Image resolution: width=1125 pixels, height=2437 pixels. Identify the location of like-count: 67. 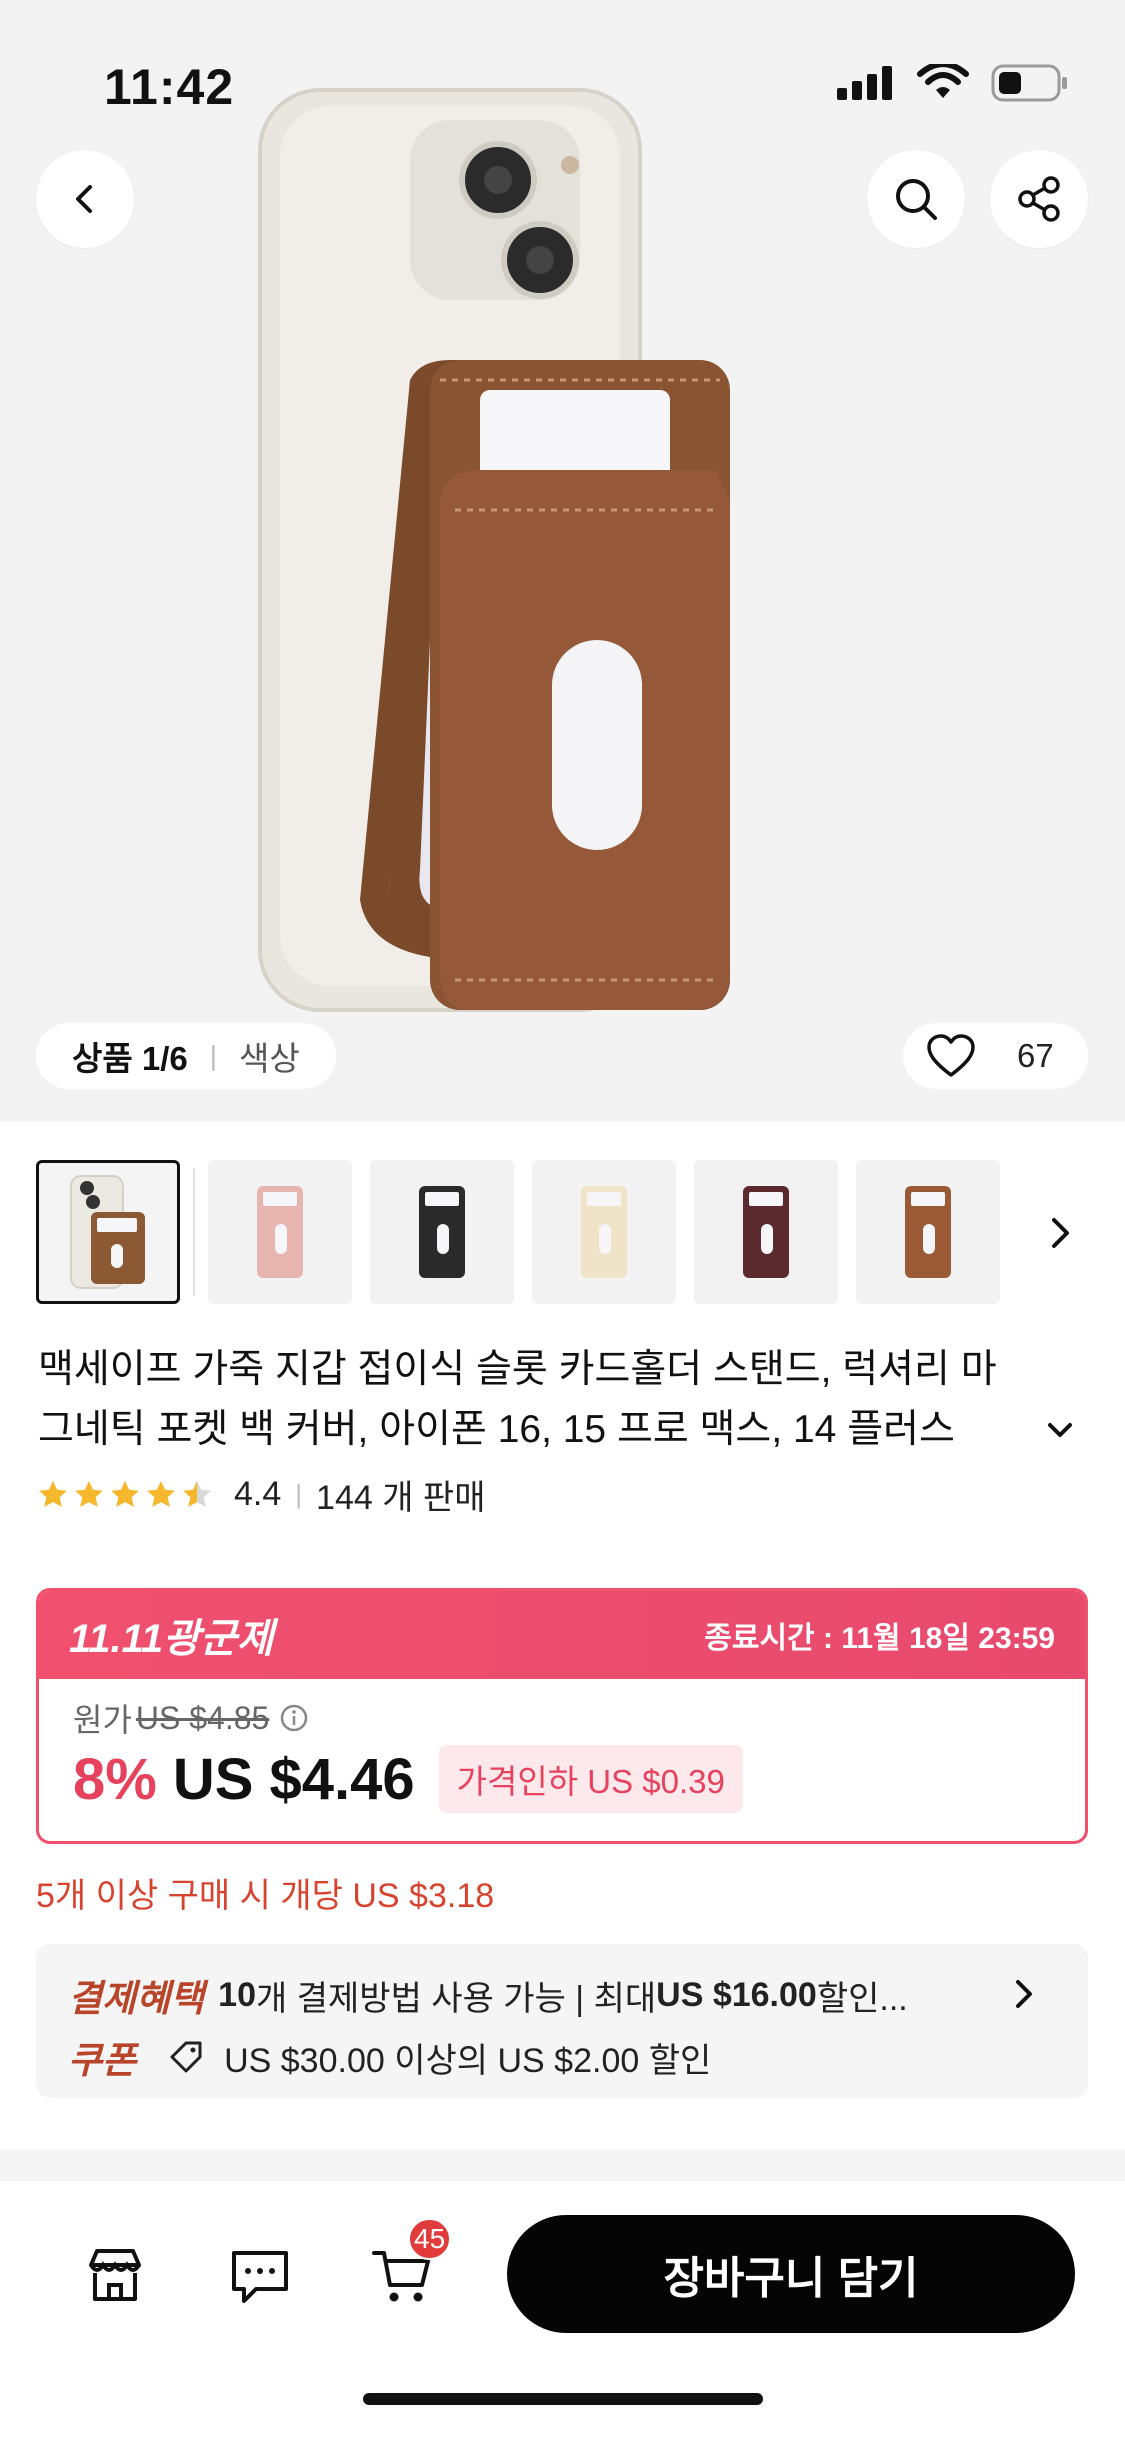
(1035, 1055).